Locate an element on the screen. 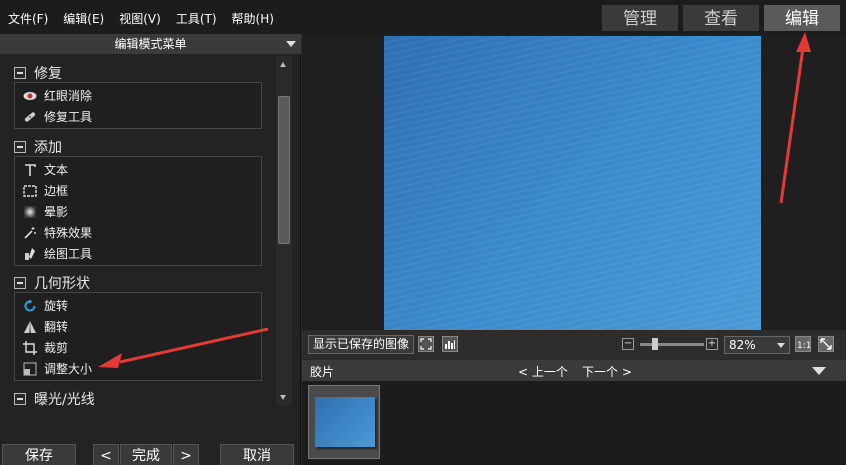 The height and width of the screenshot is (465, 846). mode-tabs: 管理 查看 编辑 is located at coordinates (721, 18).